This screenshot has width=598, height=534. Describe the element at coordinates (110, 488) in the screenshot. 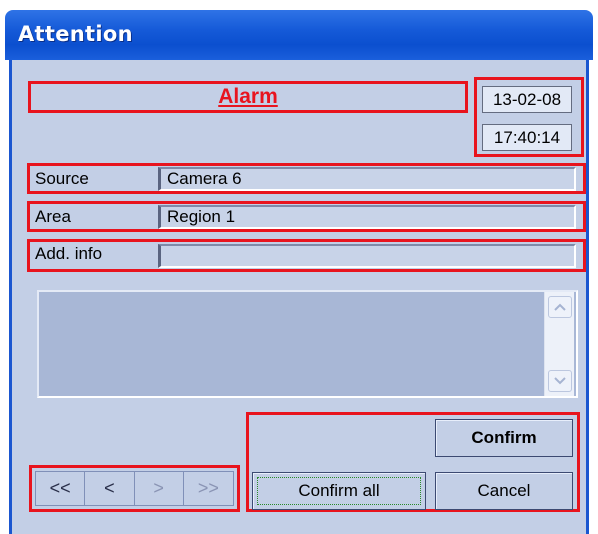

I see `previous-record-button: <` at that location.